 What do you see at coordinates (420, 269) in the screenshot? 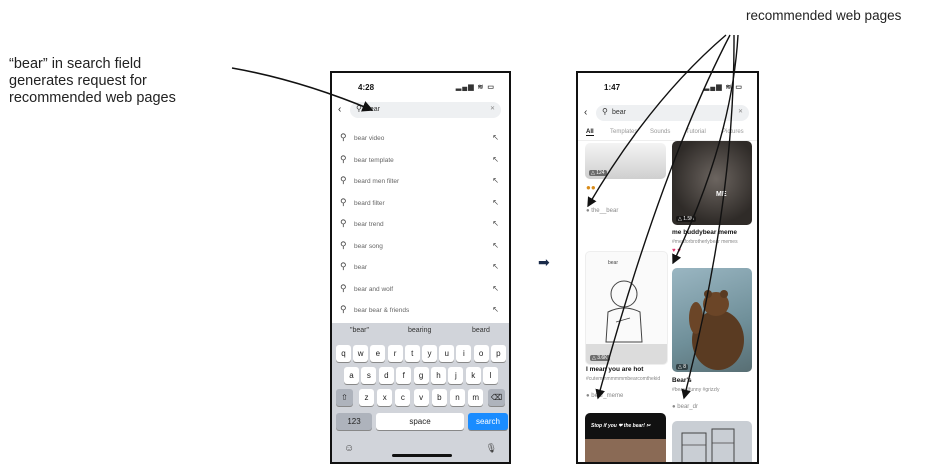
I see `suggestion-item: ⚲ bear ↖` at bounding box center [420, 269].